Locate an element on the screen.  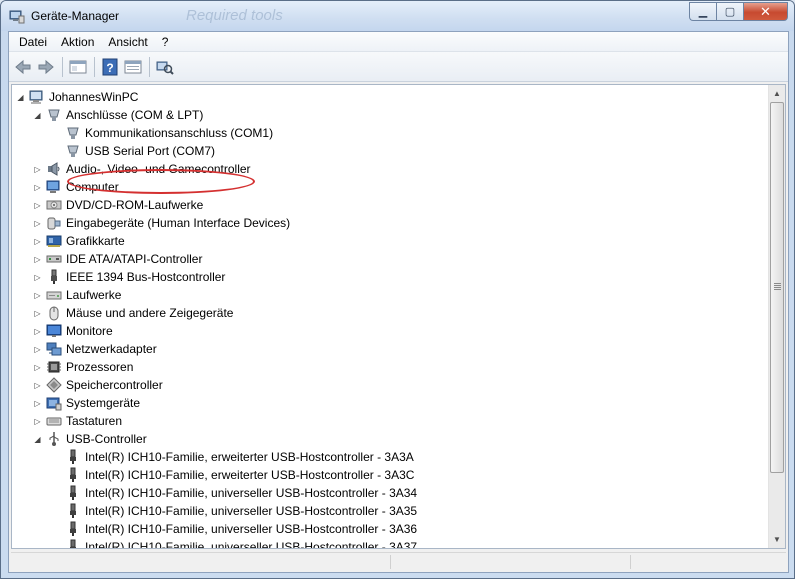
dvd-drive-icon is located at coordinates (54, 205).